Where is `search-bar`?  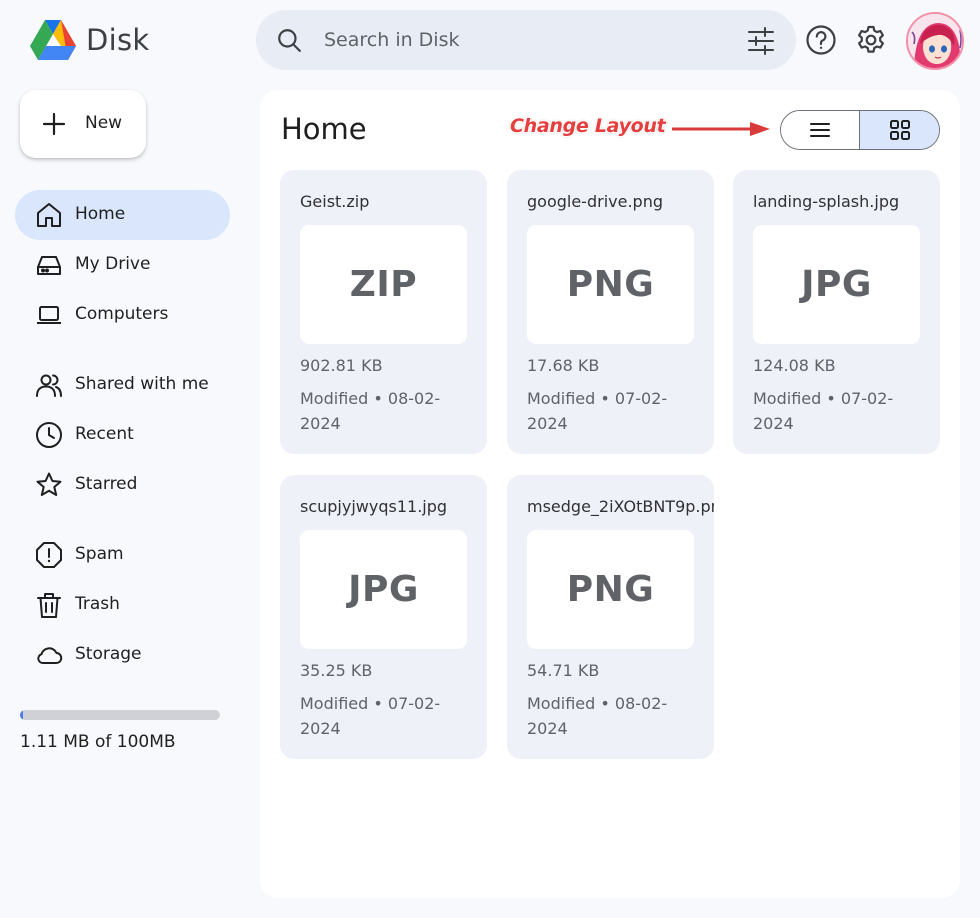 search-bar is located at coordinates (526, 40).